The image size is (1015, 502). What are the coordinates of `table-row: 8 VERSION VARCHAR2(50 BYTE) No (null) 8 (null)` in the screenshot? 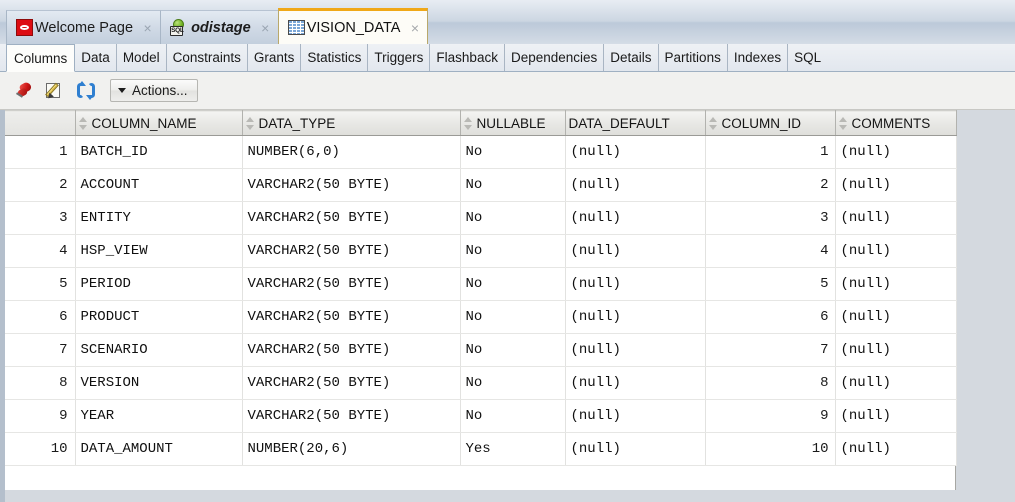 It's located at (481, 383).